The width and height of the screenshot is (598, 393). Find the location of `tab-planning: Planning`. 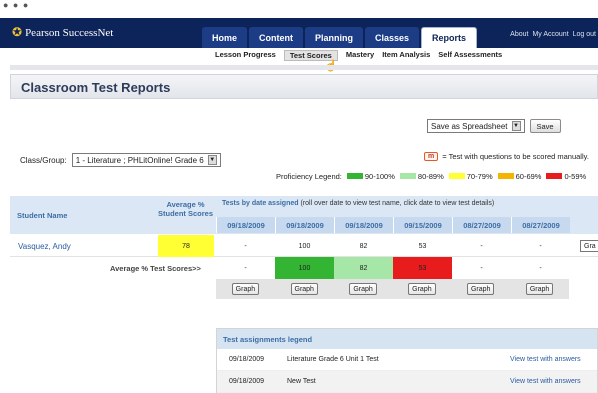

tab-planning: Planning is located at coordinates (334, 37).